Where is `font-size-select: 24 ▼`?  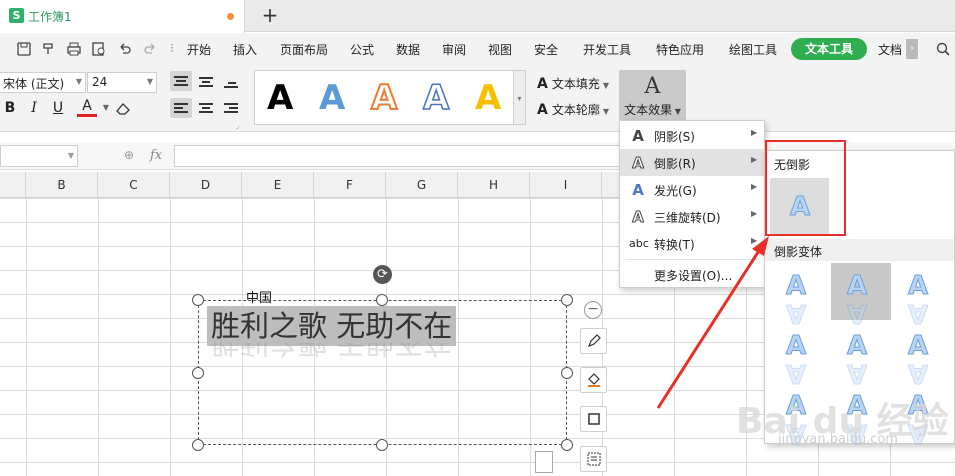 font-size-select: 24 ▼ is located at coordinates (122, 82).